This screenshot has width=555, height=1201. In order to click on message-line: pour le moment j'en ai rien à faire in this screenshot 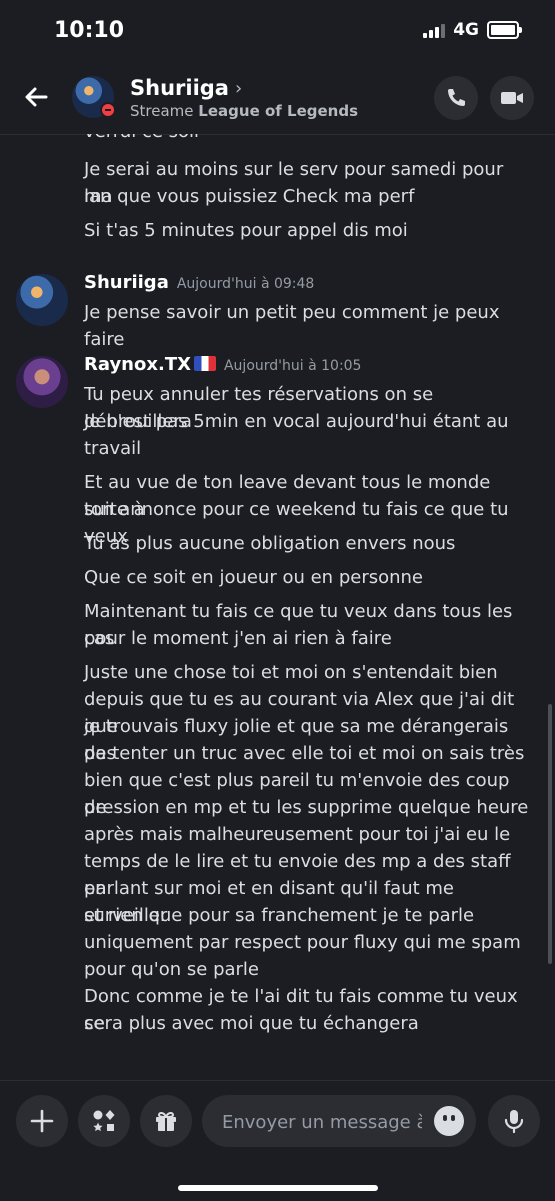, I will do `click(238, 638)`.